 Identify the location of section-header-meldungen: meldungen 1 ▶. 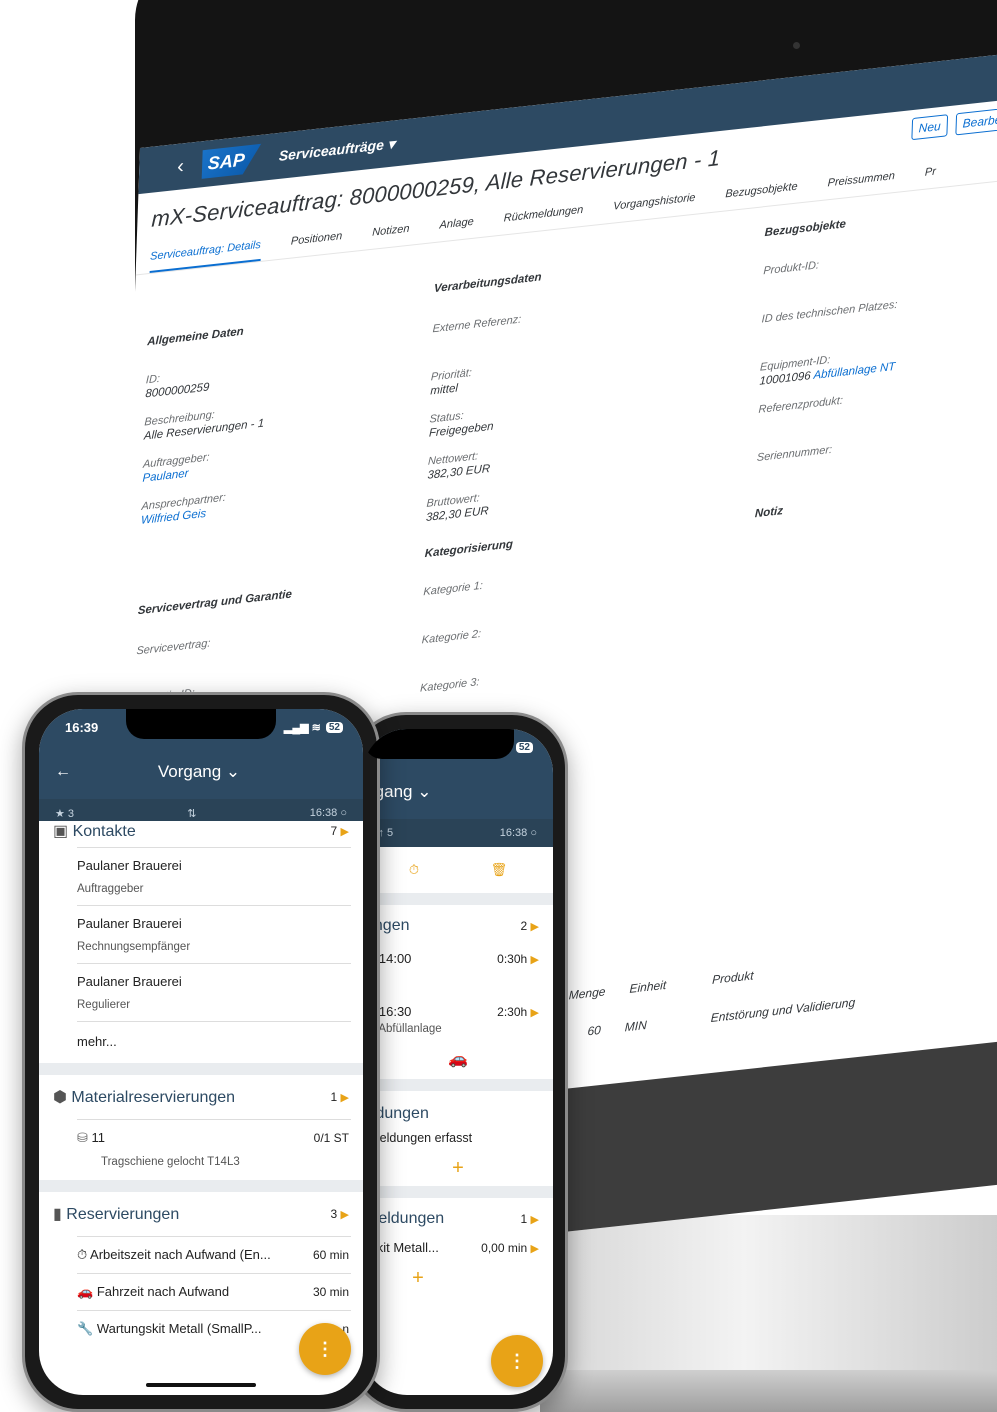
(458, 1219).